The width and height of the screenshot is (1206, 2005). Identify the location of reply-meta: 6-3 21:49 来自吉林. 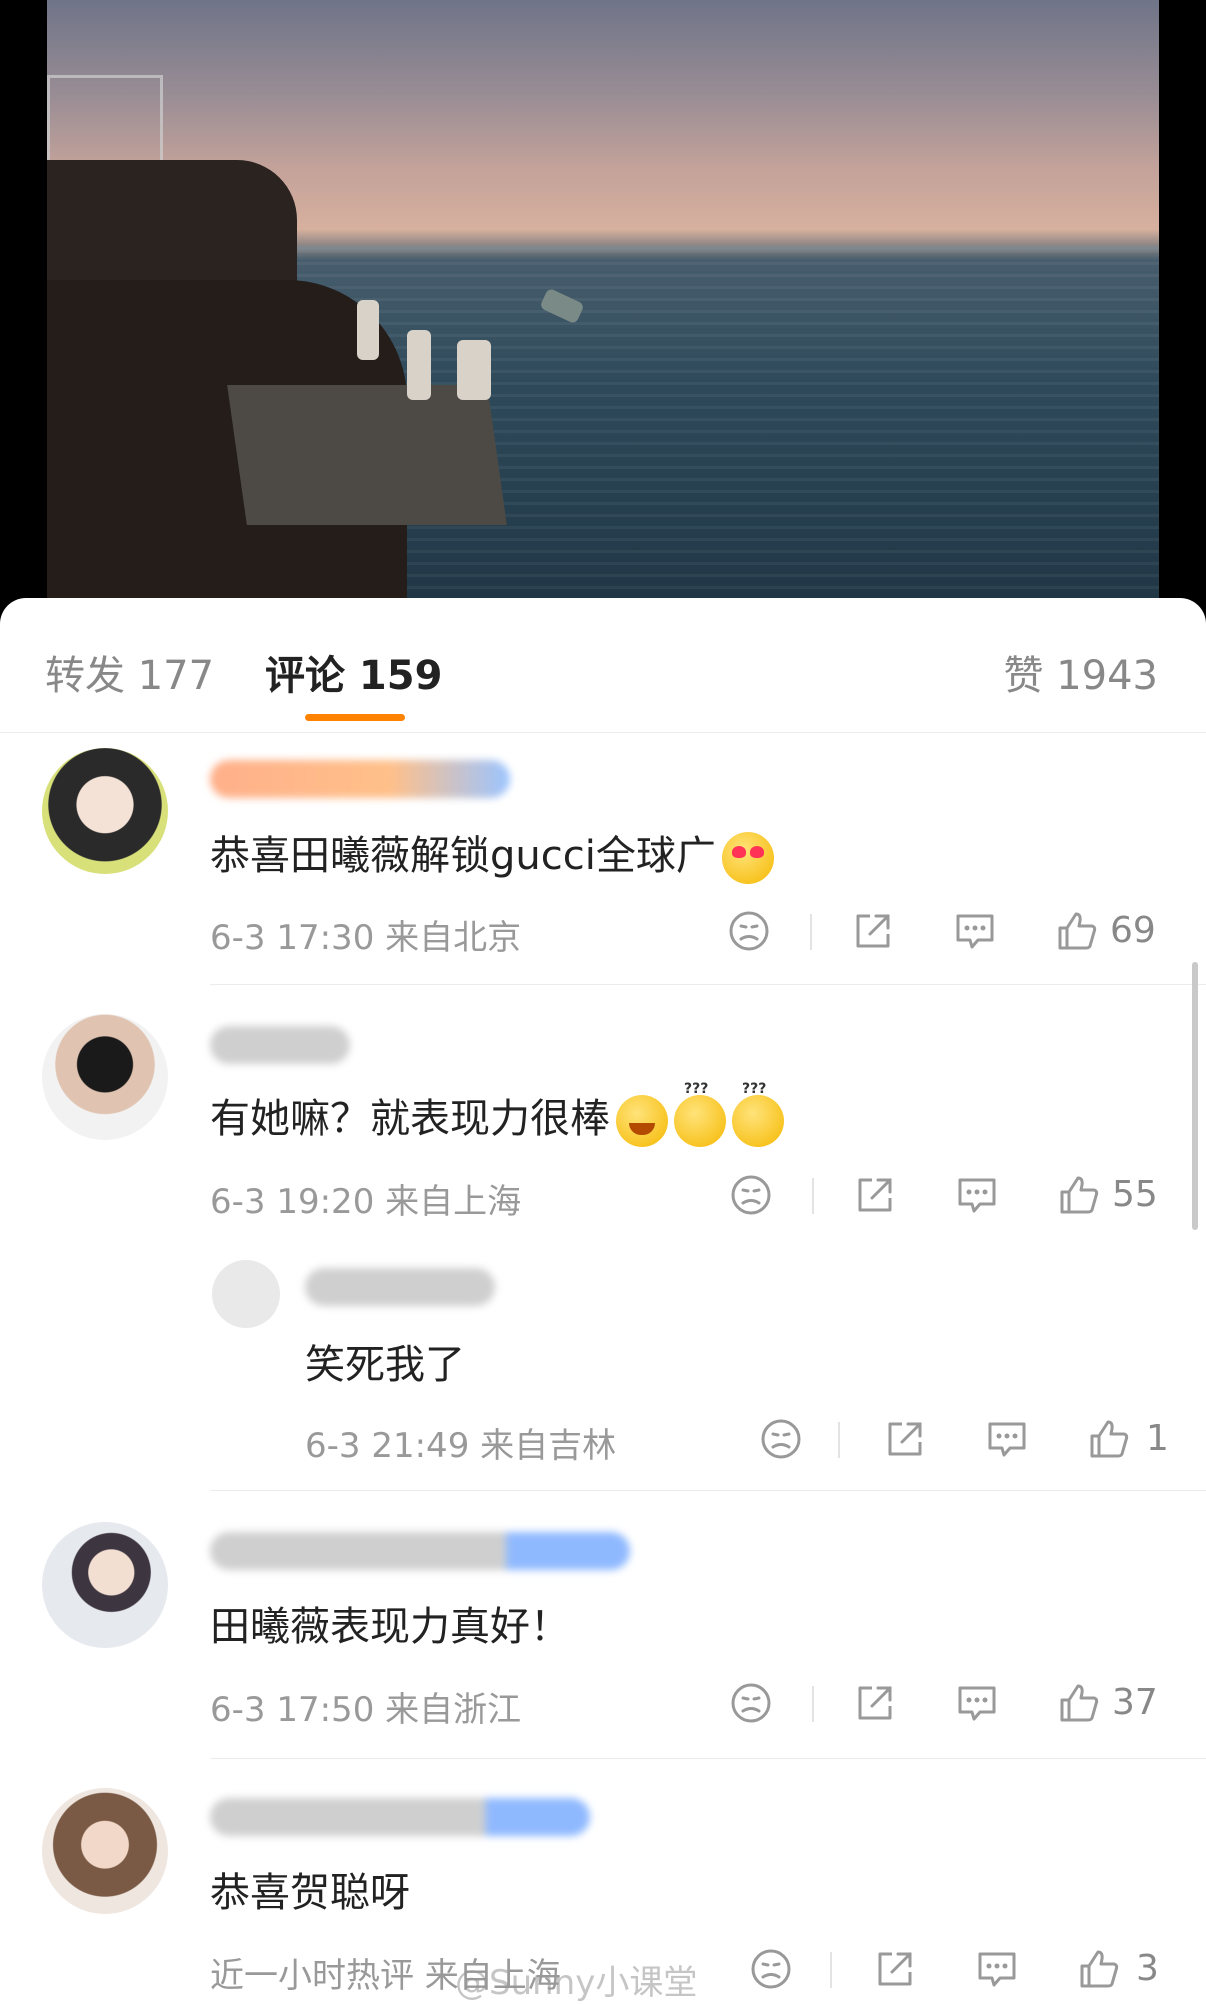
(461, 1446).